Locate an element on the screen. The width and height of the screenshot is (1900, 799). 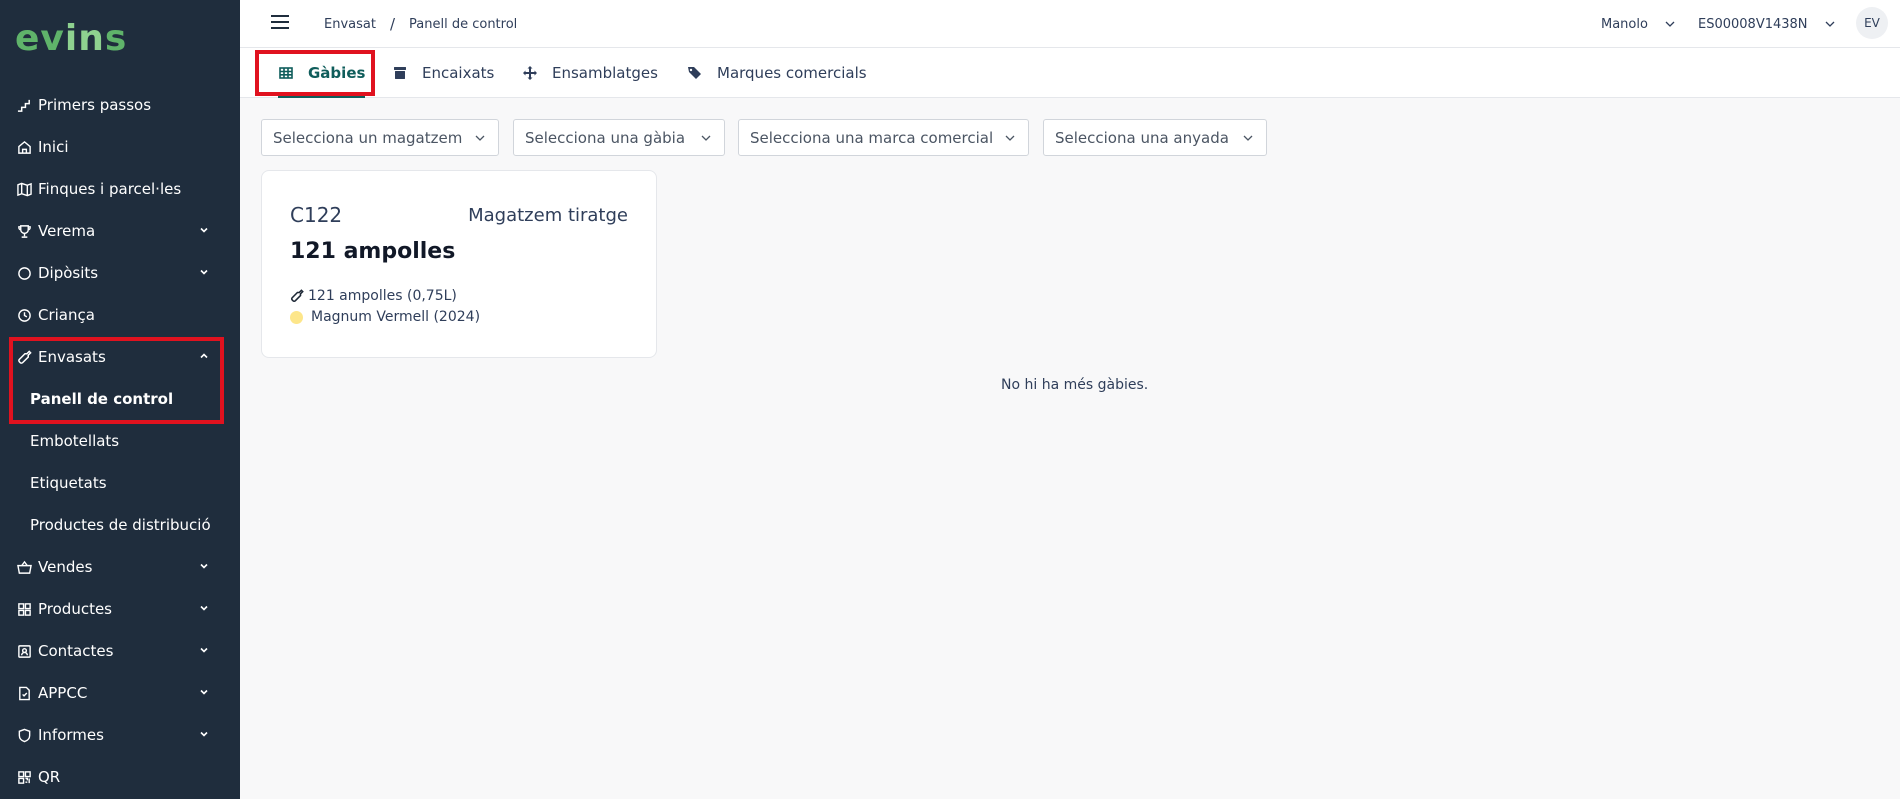
cage-detail: 121 ampolles (0,75L) is located at coordinates (382, 296).